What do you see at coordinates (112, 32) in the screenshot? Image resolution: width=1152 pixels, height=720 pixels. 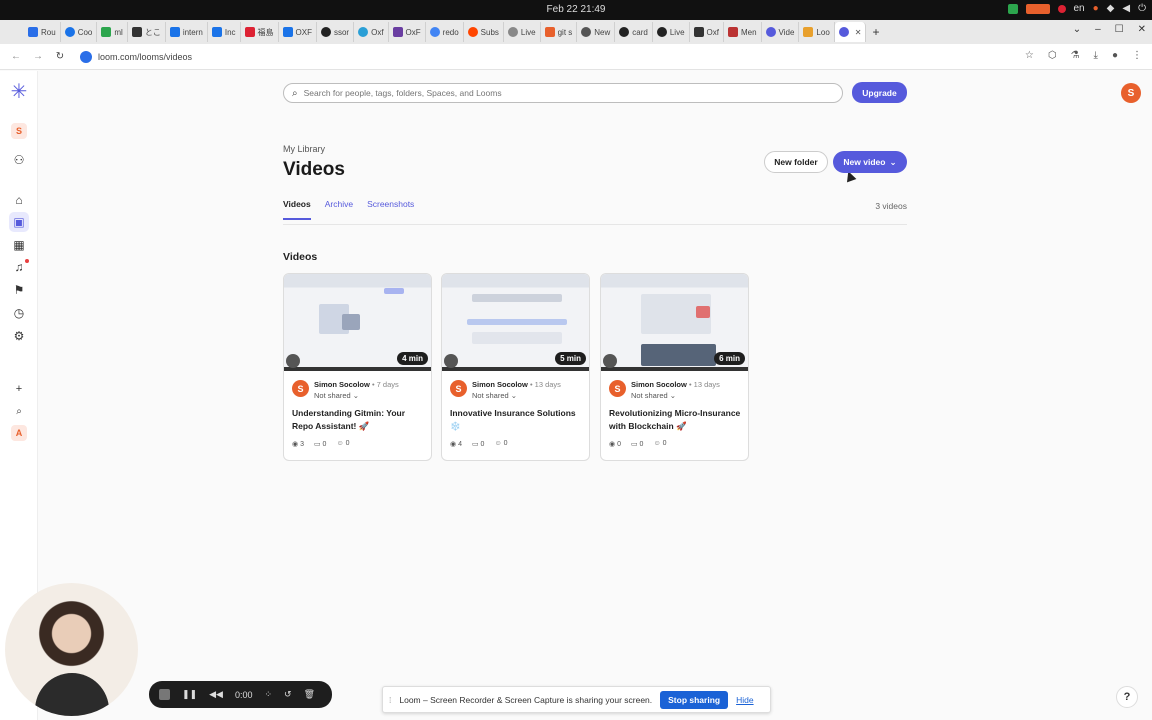 I see `browser-tab-2: ml` at bounding box center [112, 32].